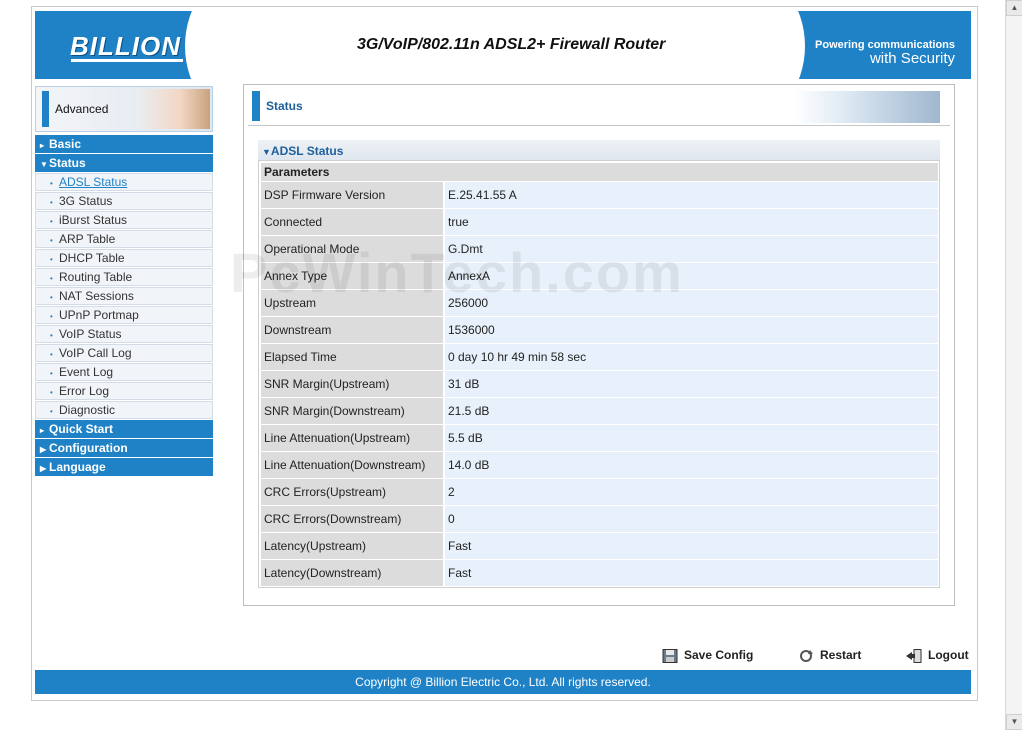  I want to click on advanced-photo, so click(173, 109).